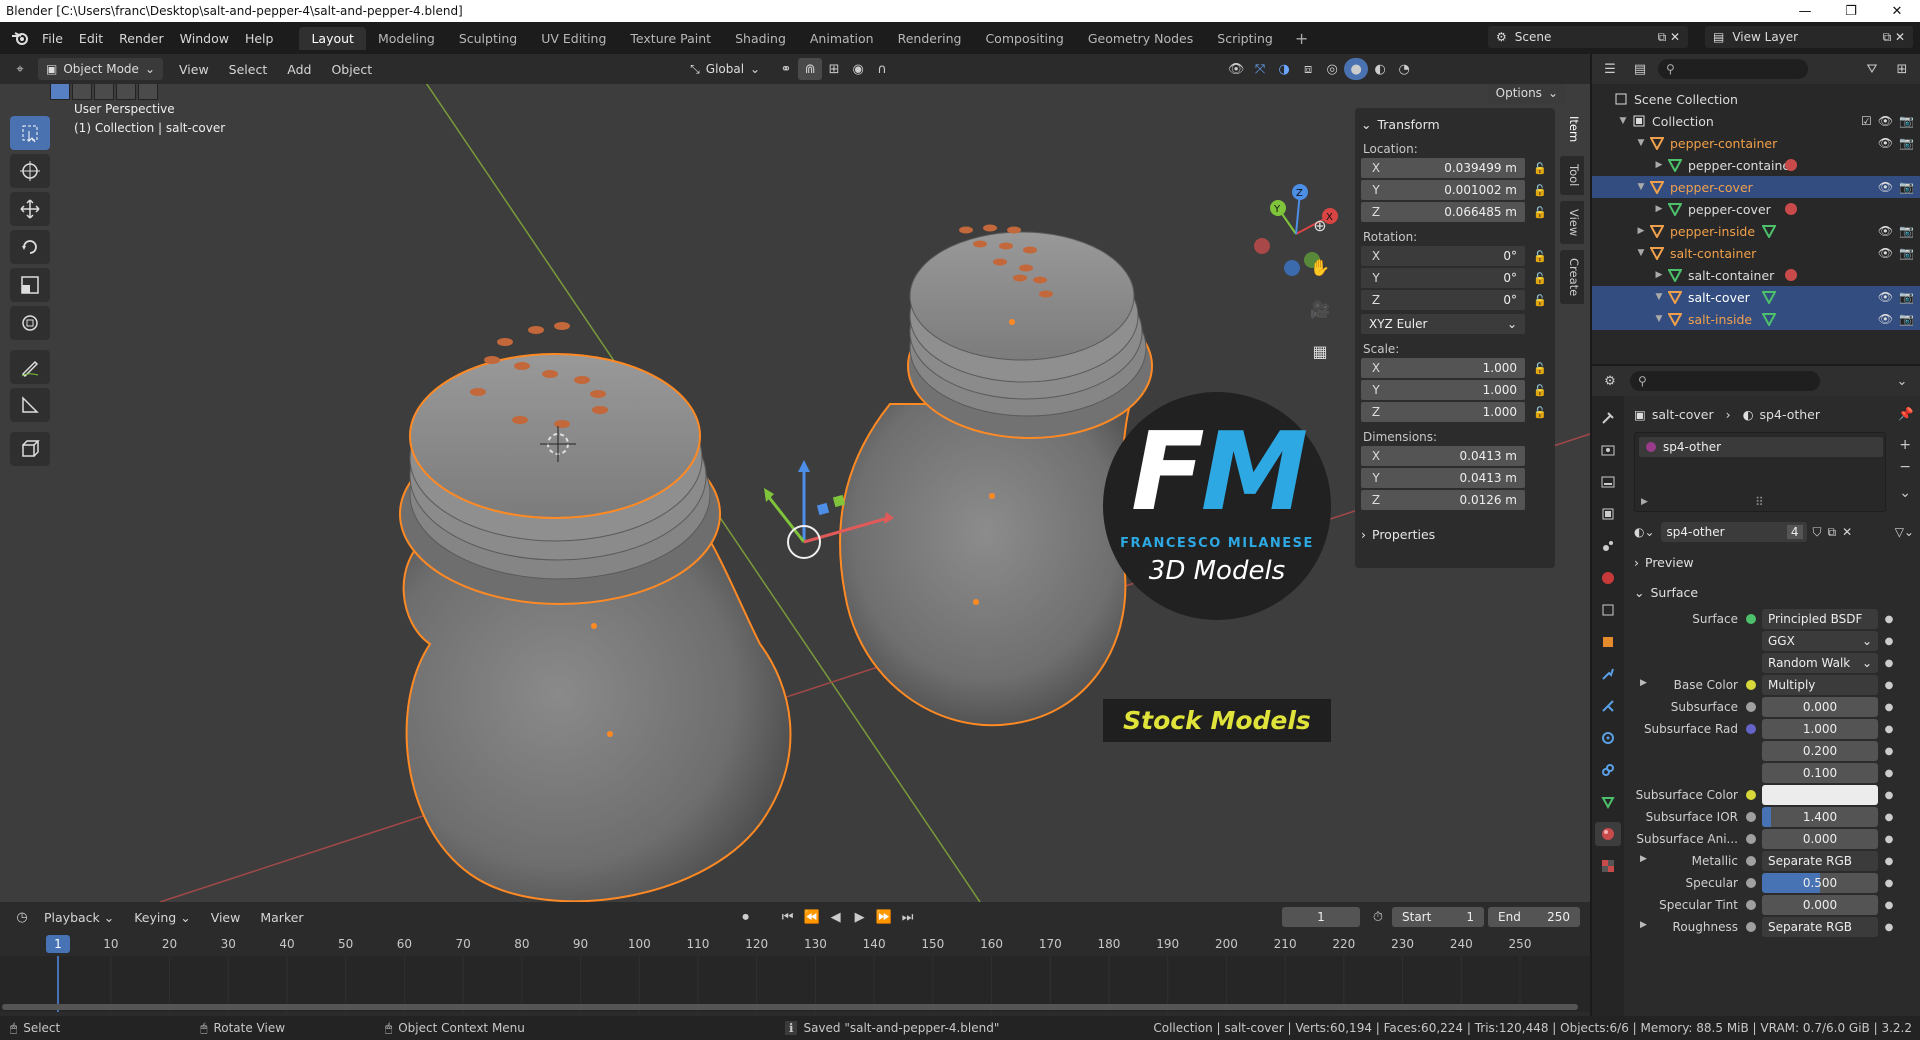  Describe the element at coordinates (1610, 69) in the screenshot. I see `outliner-editor-icon: ☰` at that location.